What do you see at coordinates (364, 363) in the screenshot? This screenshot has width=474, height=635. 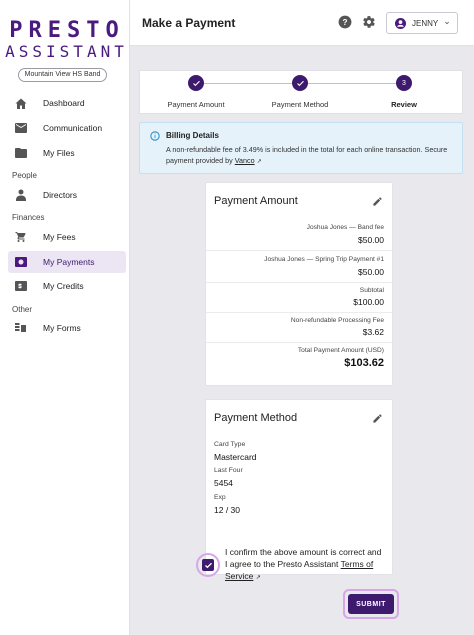 I see `total-value: $103.62` at bounding box center [364, 363].